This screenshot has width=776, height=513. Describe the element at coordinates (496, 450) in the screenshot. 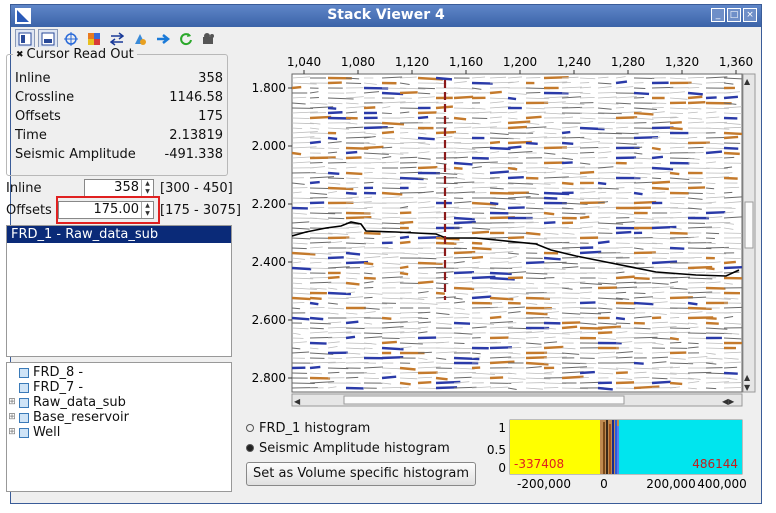

I see `histogram-y-tick: 0.5` at that location.